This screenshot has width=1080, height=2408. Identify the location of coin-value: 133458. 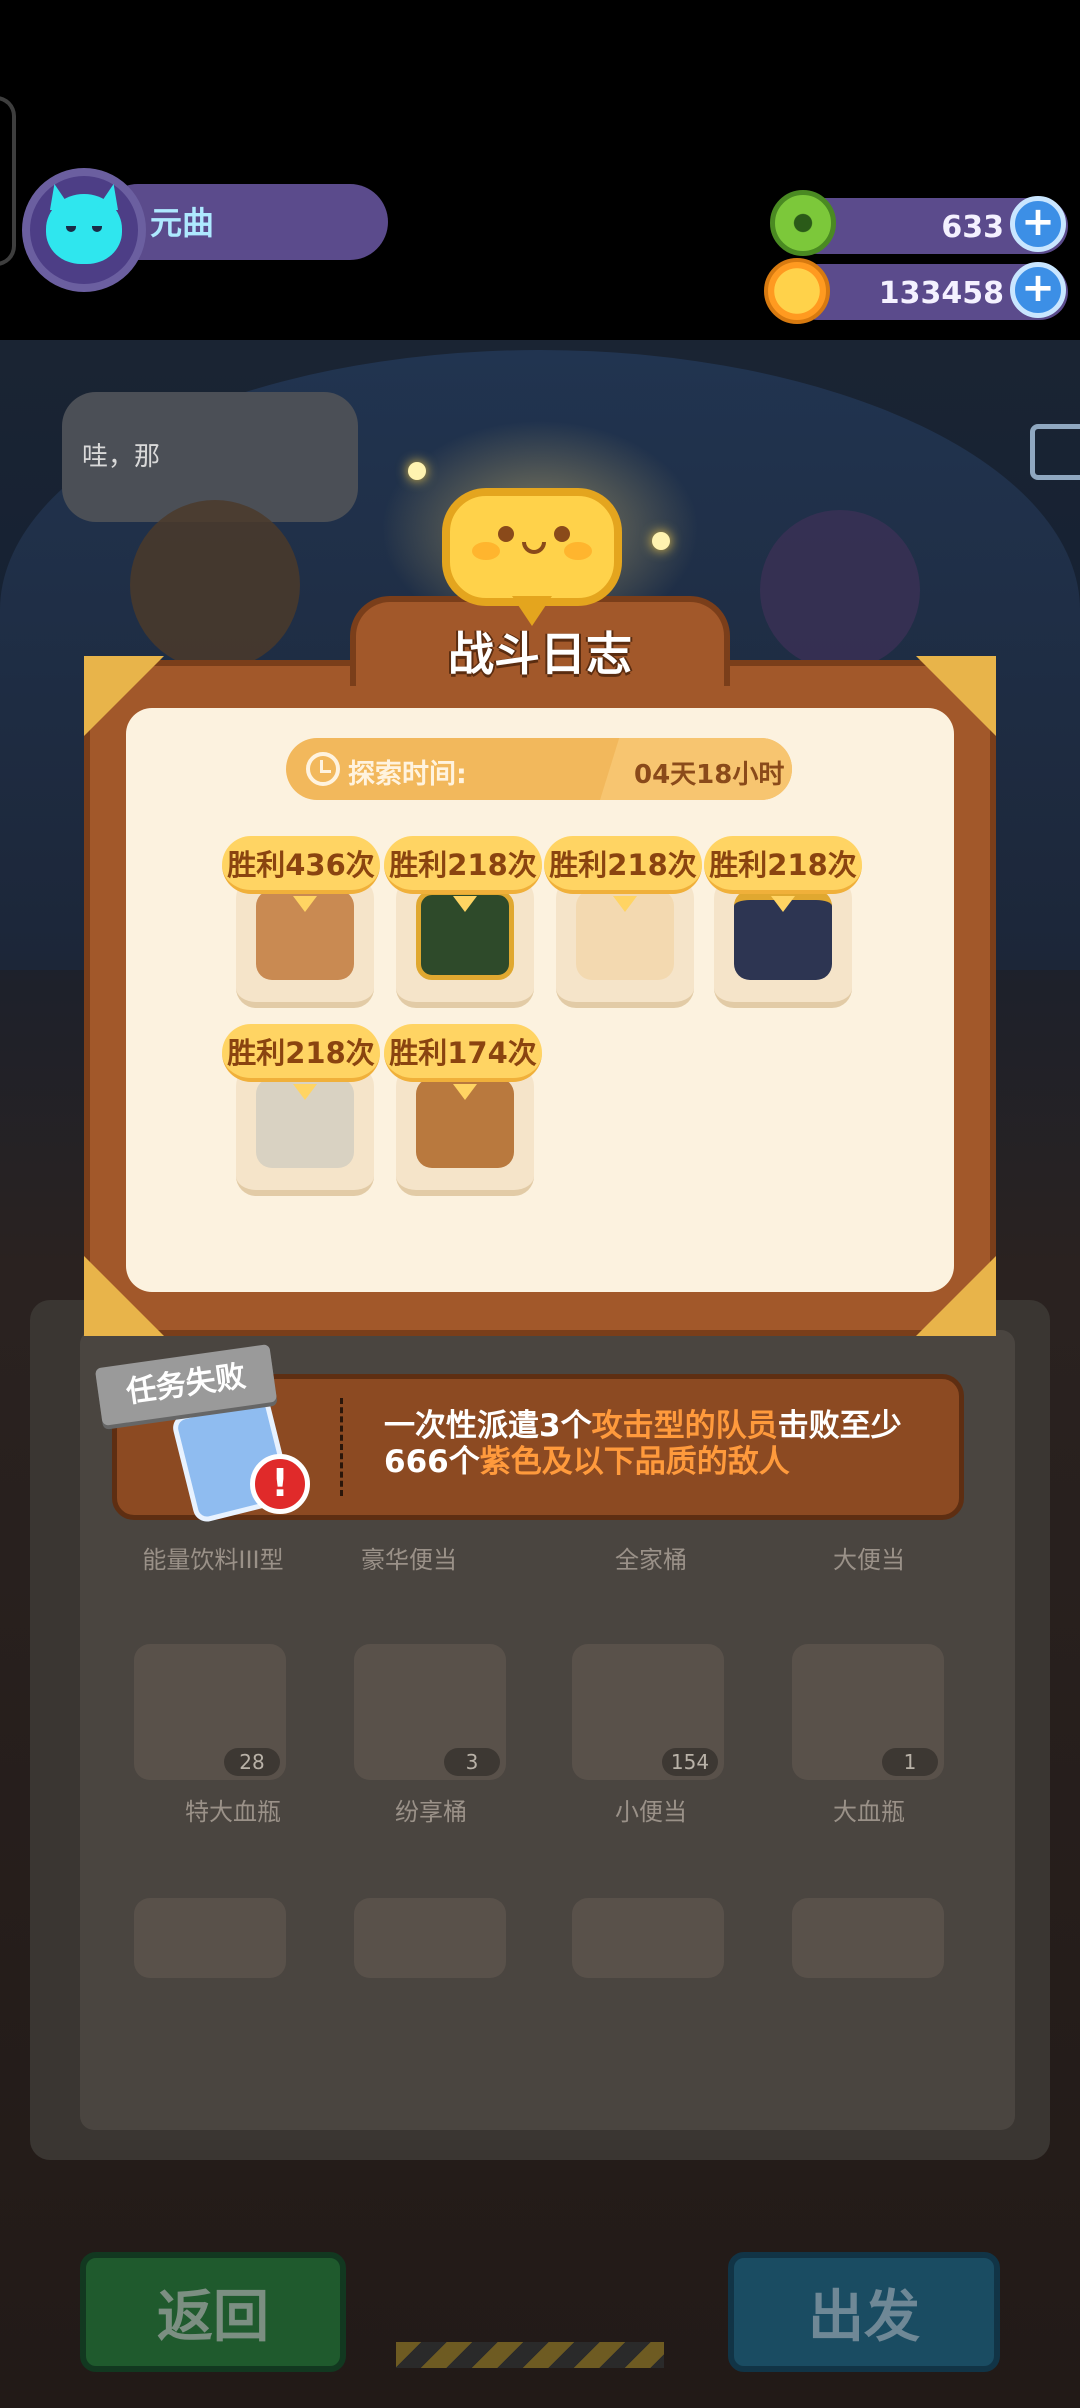
(941, 293).